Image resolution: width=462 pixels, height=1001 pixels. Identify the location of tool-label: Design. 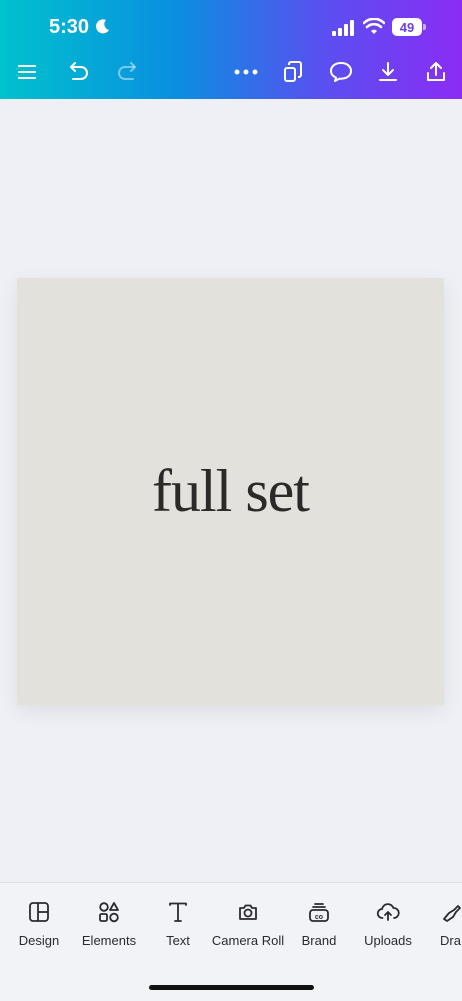
(39, 940).